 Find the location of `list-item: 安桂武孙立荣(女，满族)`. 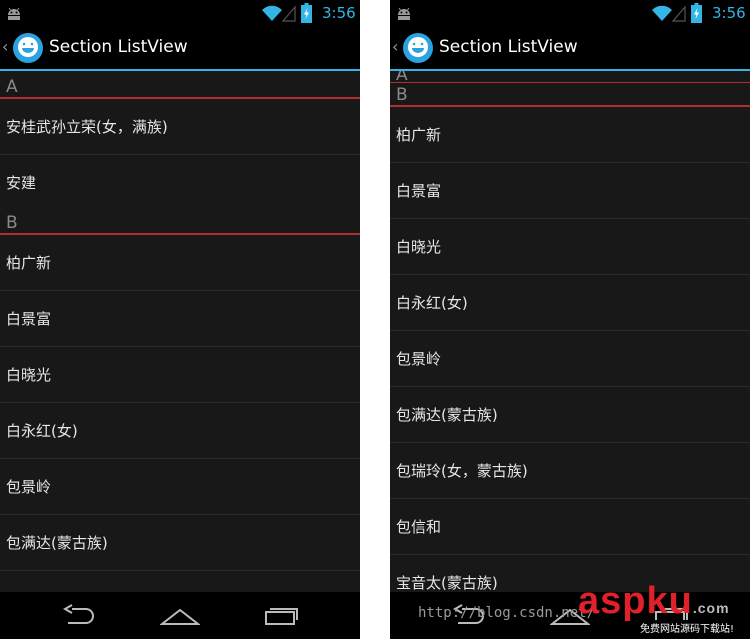

list-item: 安桂武孙立荣(女，满族) is located at coordinates (180, 127).